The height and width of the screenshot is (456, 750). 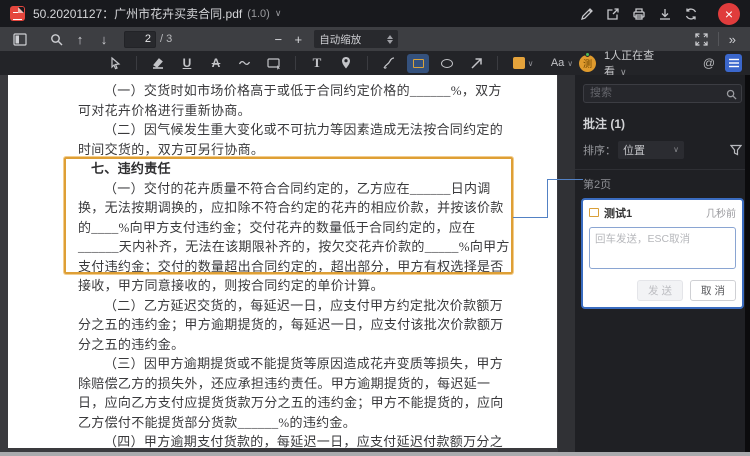 I want to click on contract-section-heading: 七、违约责任, so click(x=131, y=168).